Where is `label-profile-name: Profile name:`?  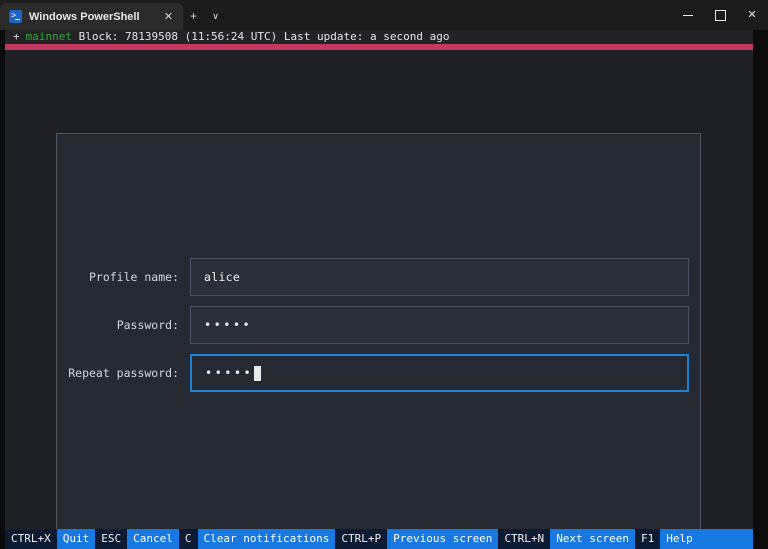 label-profile-name: Profile name: is located at coordinates (133, 277).